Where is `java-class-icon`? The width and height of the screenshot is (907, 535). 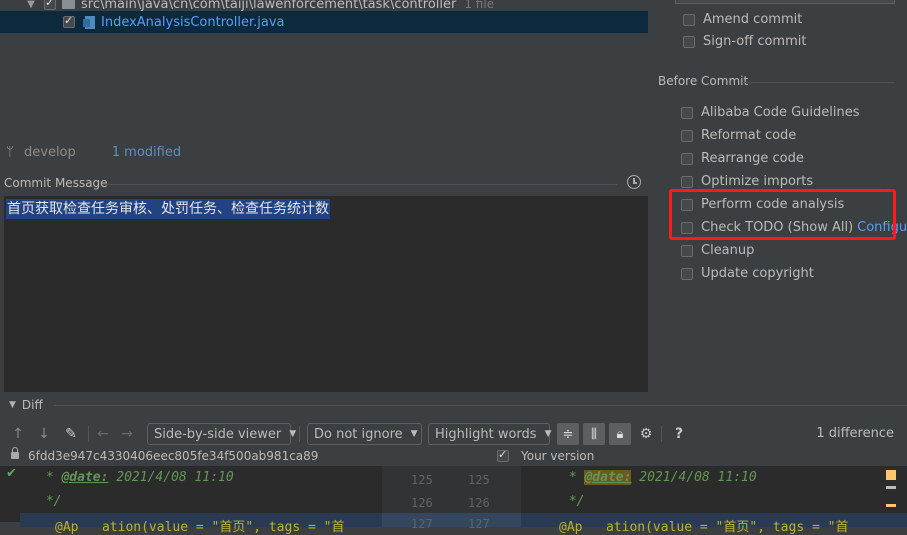 java-class-icon is located at coordinates (89, 22).